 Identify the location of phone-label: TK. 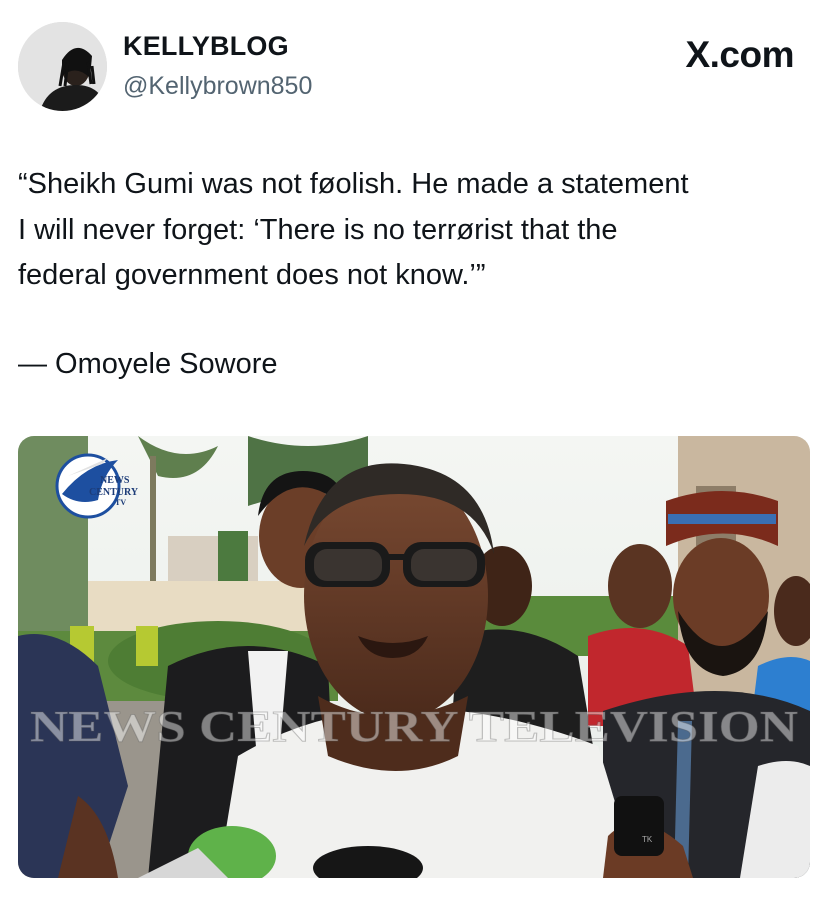
(647, 839).